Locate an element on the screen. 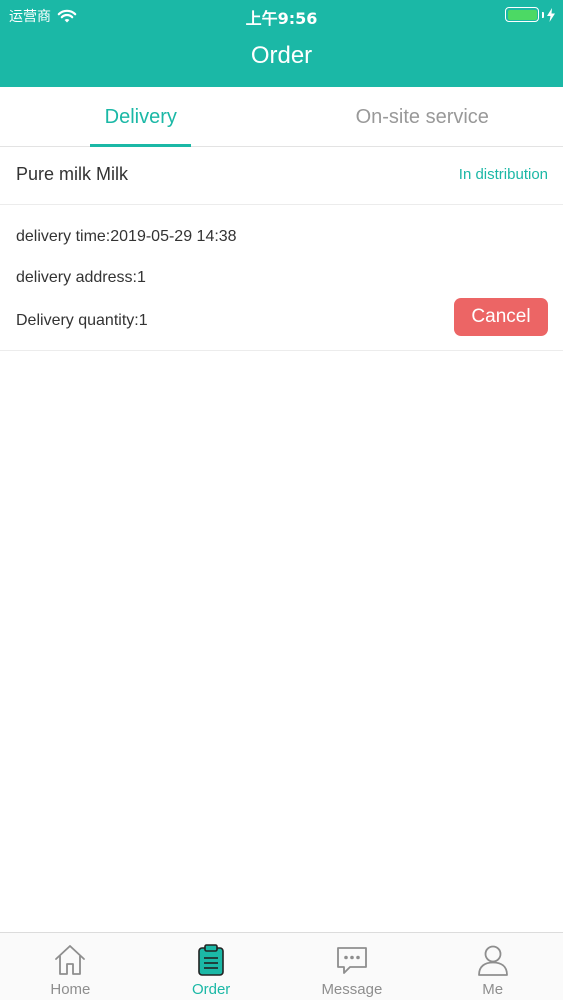  tabbar-label-message: Message is located at coordinates (352, 989).